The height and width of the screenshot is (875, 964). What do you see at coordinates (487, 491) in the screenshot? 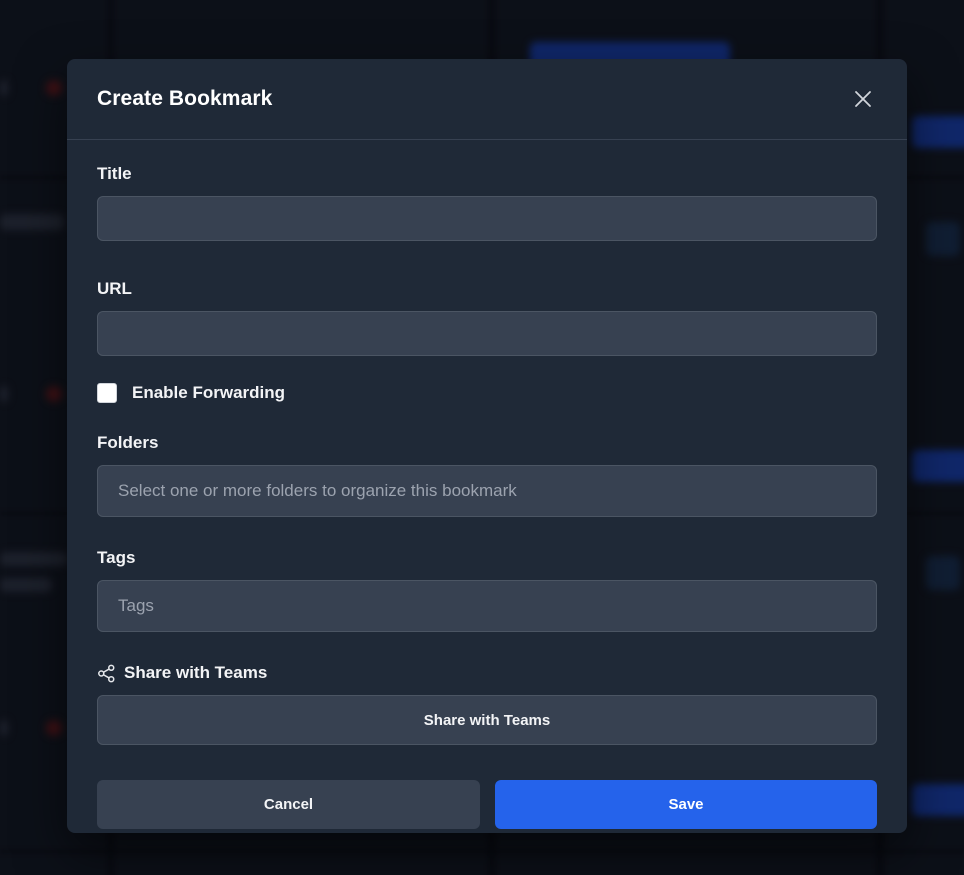
I see `folders-select` at bounding box center [487, 491].